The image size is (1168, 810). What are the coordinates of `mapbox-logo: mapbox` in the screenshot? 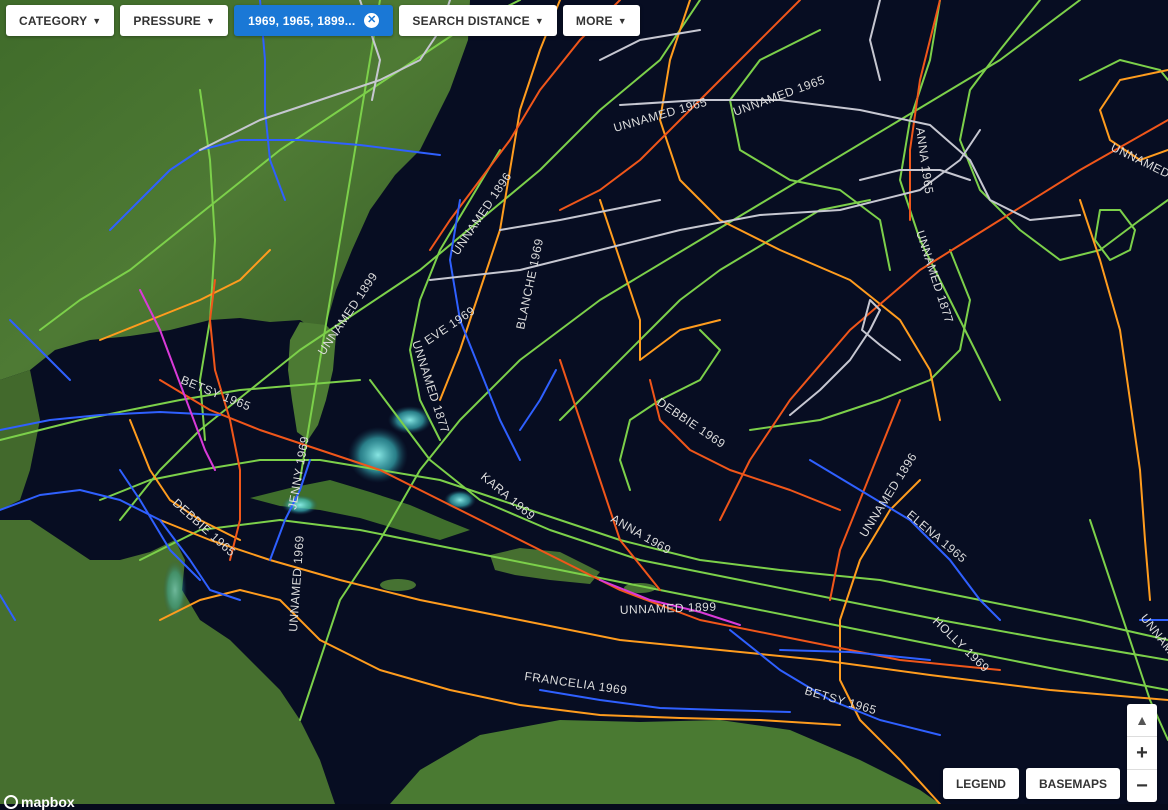 It's located at (39, 802).